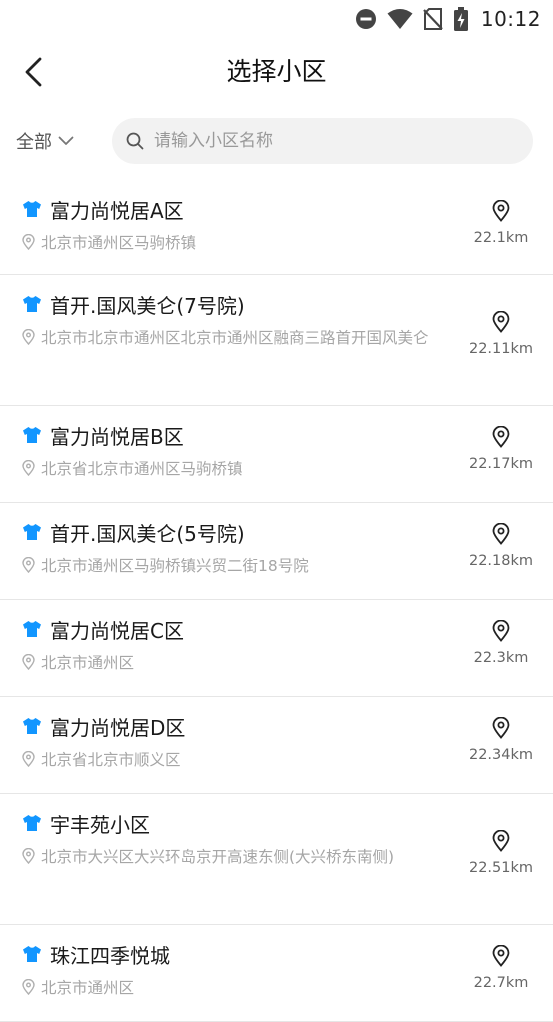  Describe the element at coordinates (117, 210) in the screenshot. I see `item-name: 富力尚悦居A区` at that location.